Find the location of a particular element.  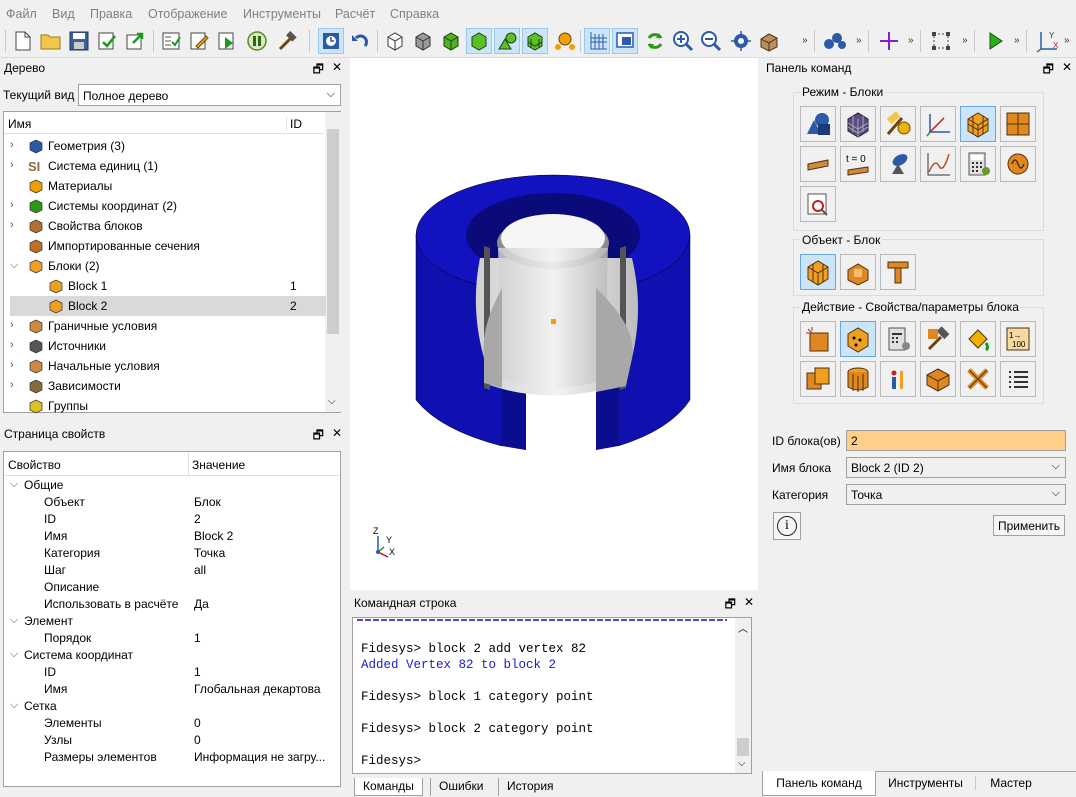

object-section-button is located at coordinates (858, 272).